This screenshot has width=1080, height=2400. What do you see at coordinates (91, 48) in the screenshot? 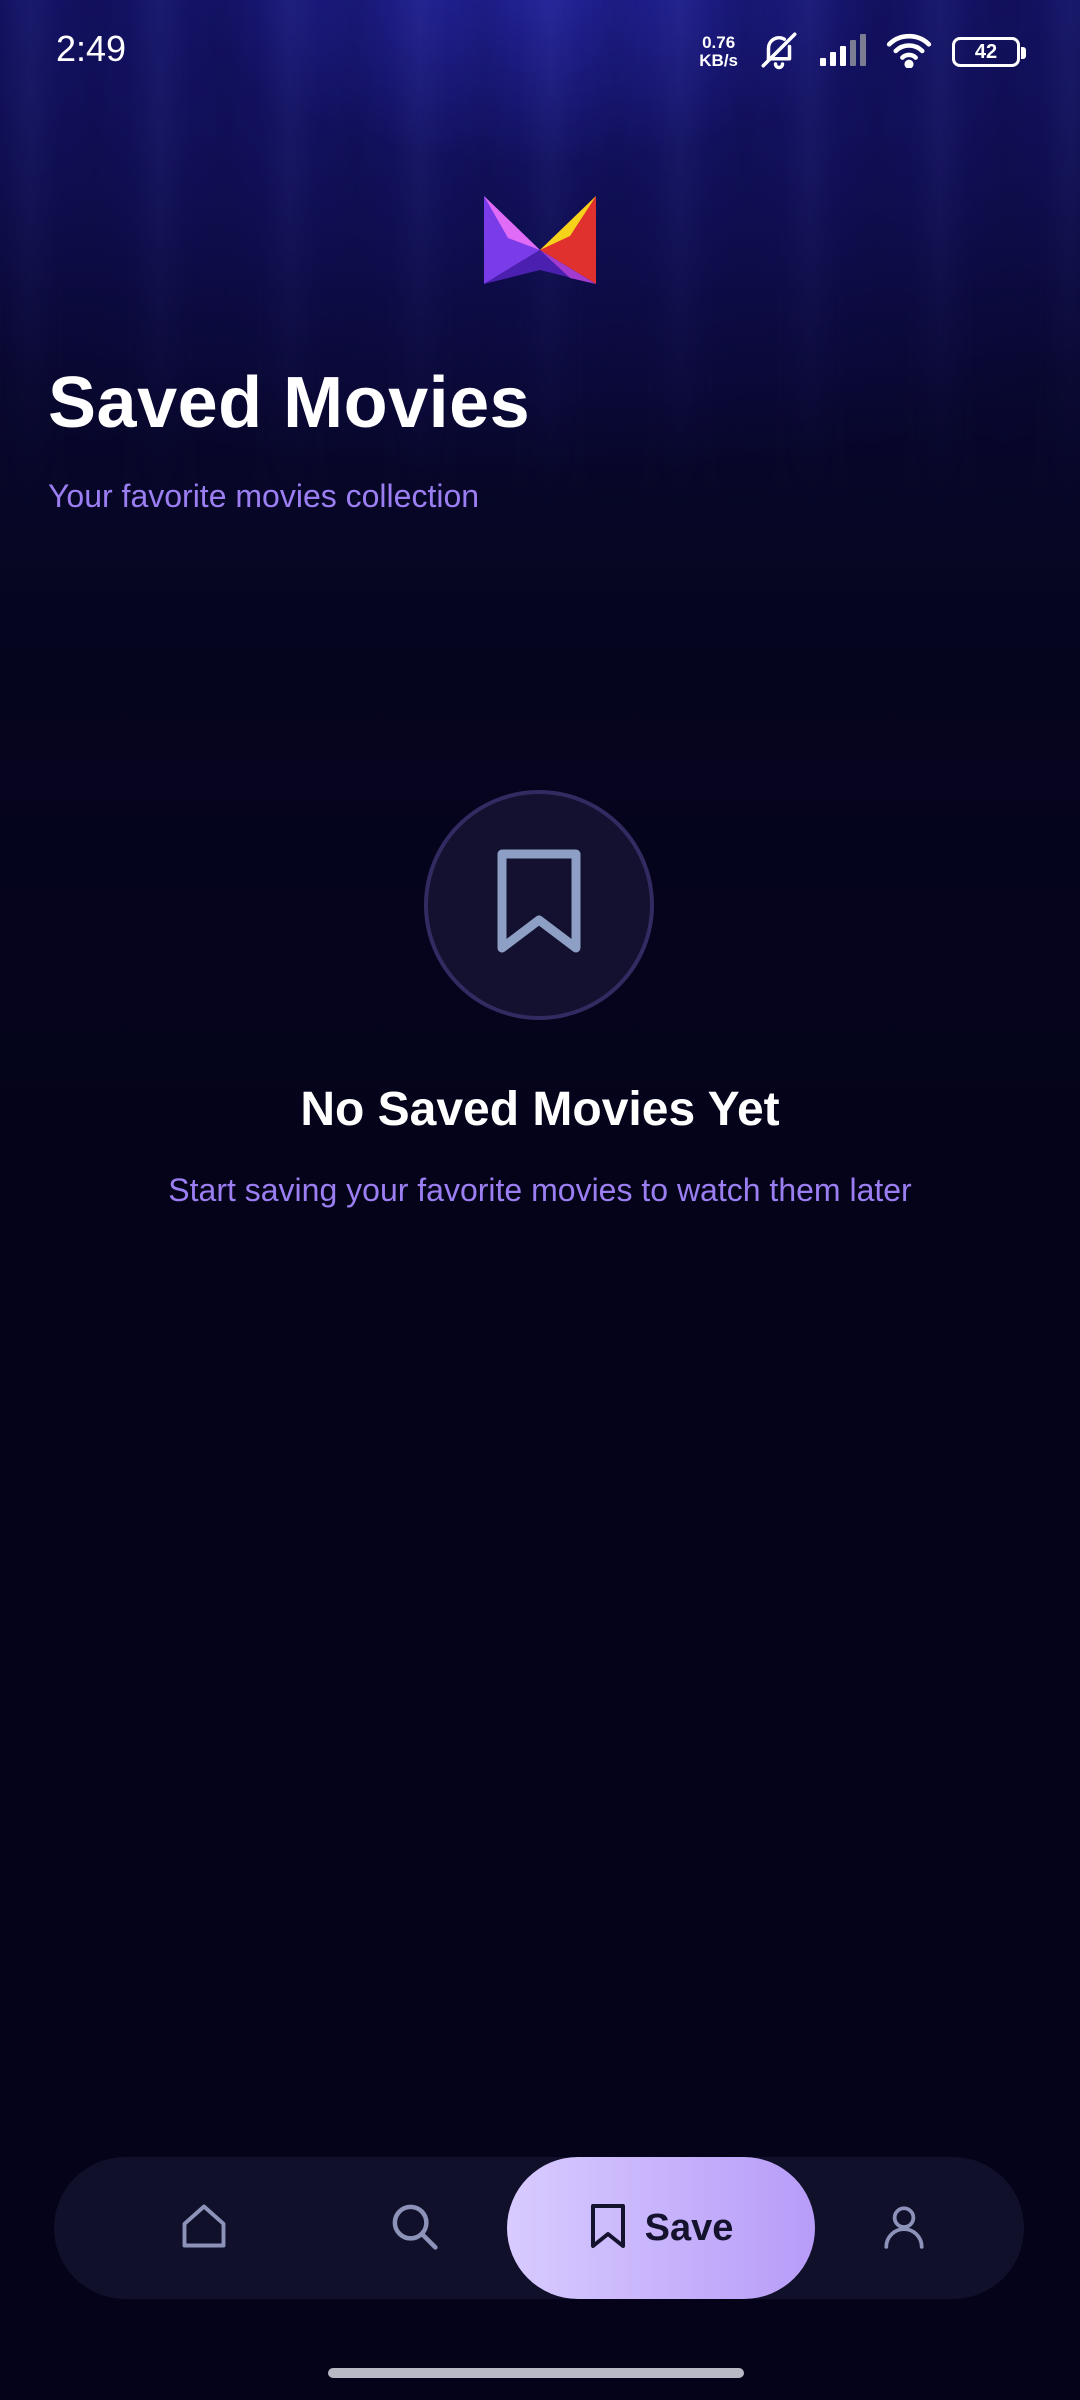
I see `status-time: 2:49` at bounding box center [91, 48].